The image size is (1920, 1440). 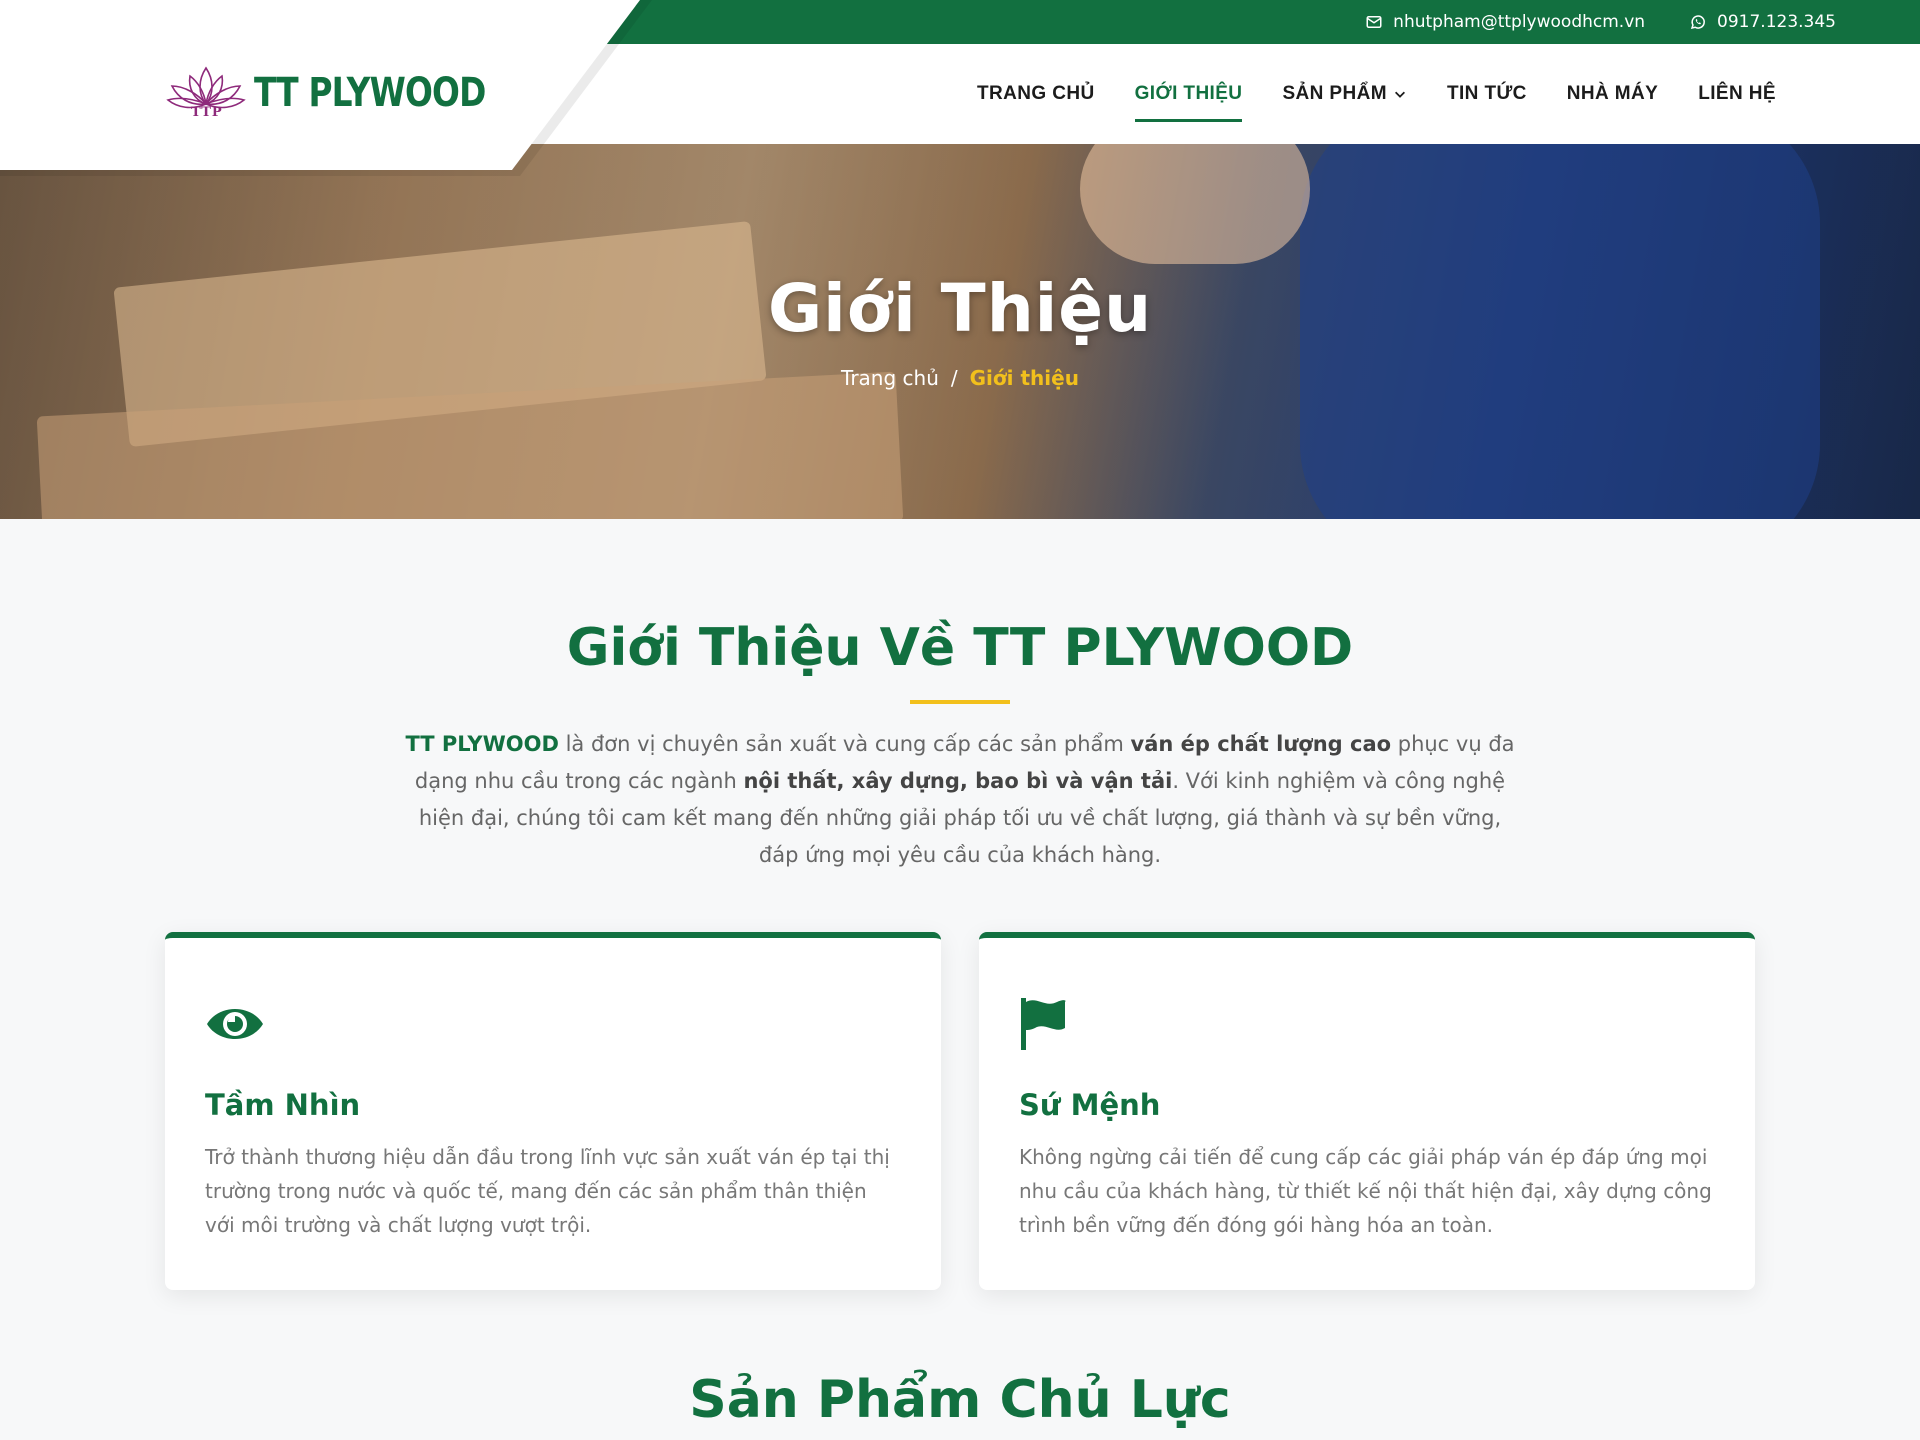 I want to click on nav-label: LIÊN HỆ, so click(x=1737, y=93).